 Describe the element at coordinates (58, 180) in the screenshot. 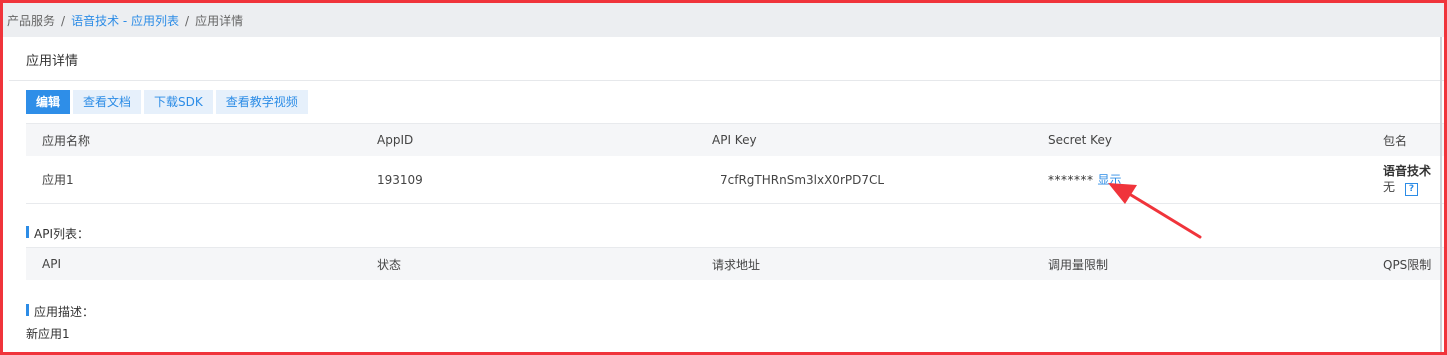

I see `app-name-value: 应用1` at that location.